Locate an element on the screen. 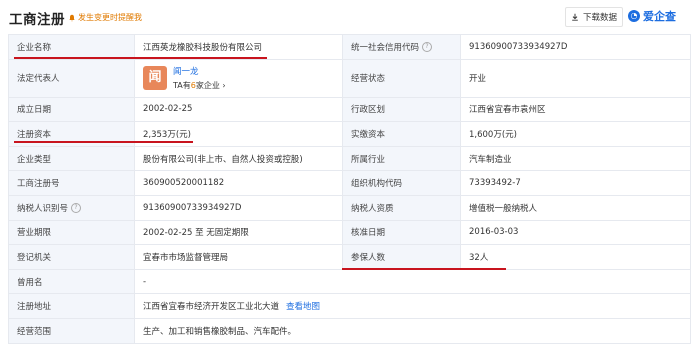  section-title: 工商注册 is located at coordinates (37, 20).